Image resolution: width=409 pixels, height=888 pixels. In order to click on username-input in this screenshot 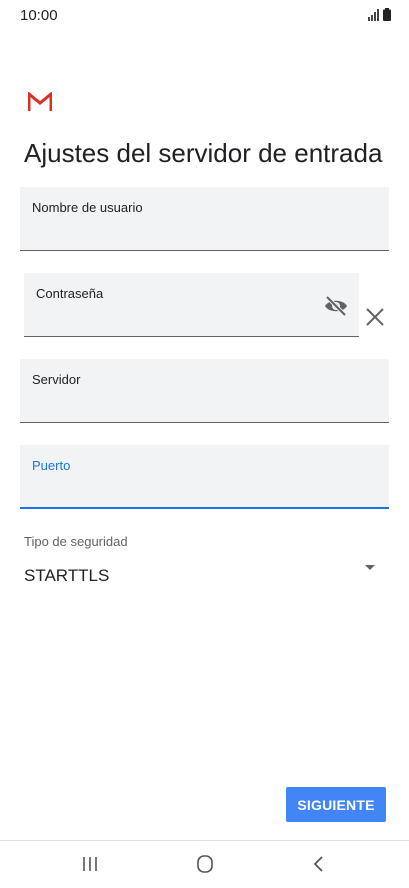, I will do `click(204, 235)`.